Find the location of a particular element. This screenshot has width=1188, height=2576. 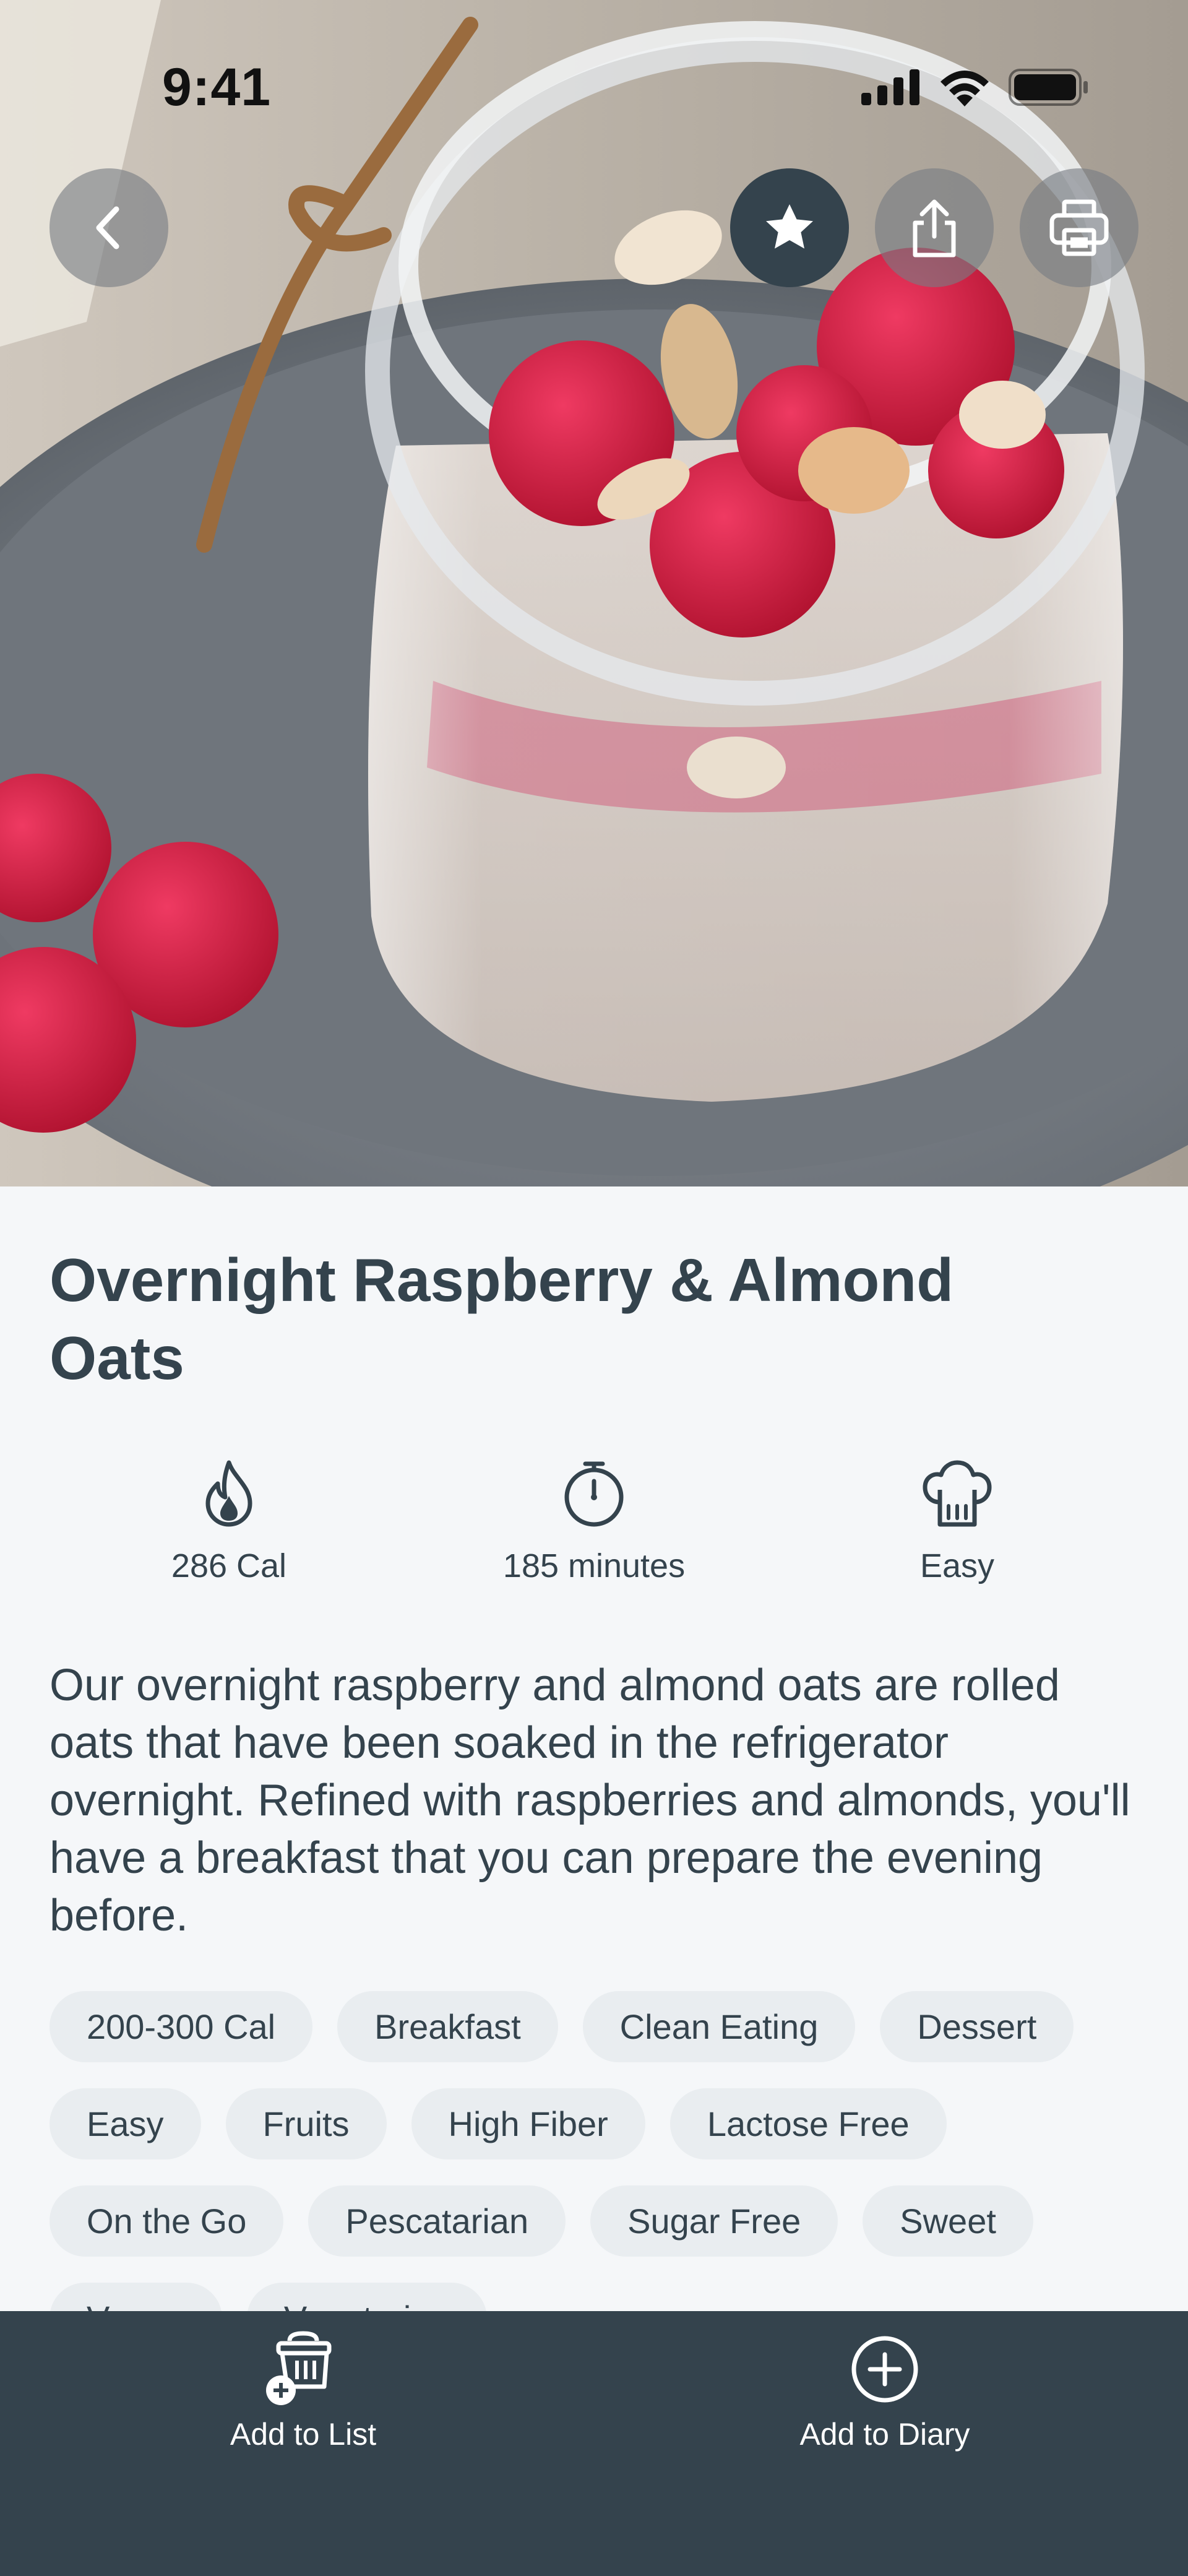

tag-chip: Breakfast is located at coordinates (447, 2026).